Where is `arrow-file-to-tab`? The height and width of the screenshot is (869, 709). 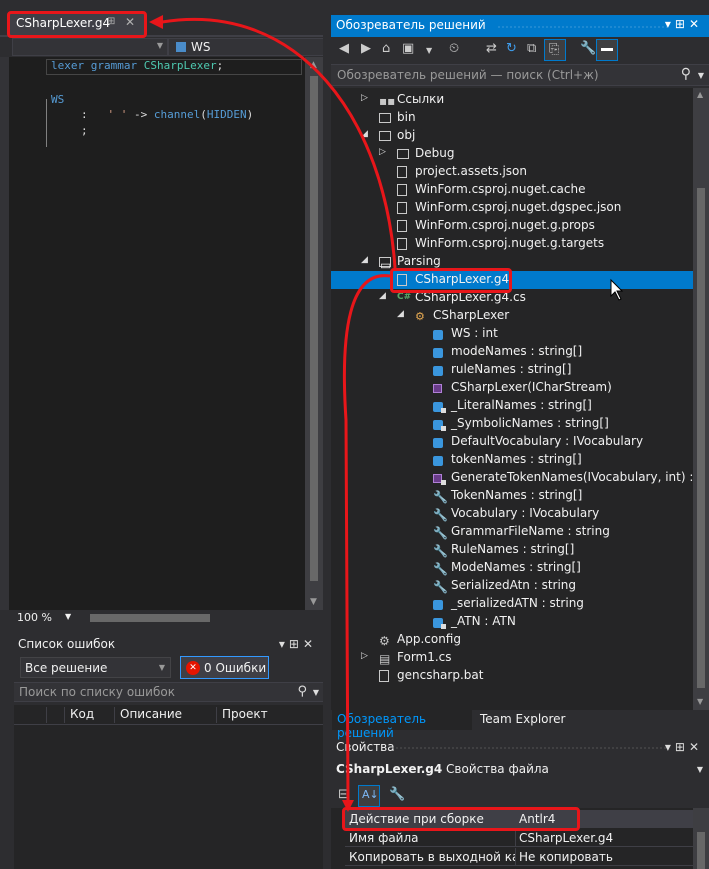 arrow-file-to-tab is located at coordinates (279, 143).